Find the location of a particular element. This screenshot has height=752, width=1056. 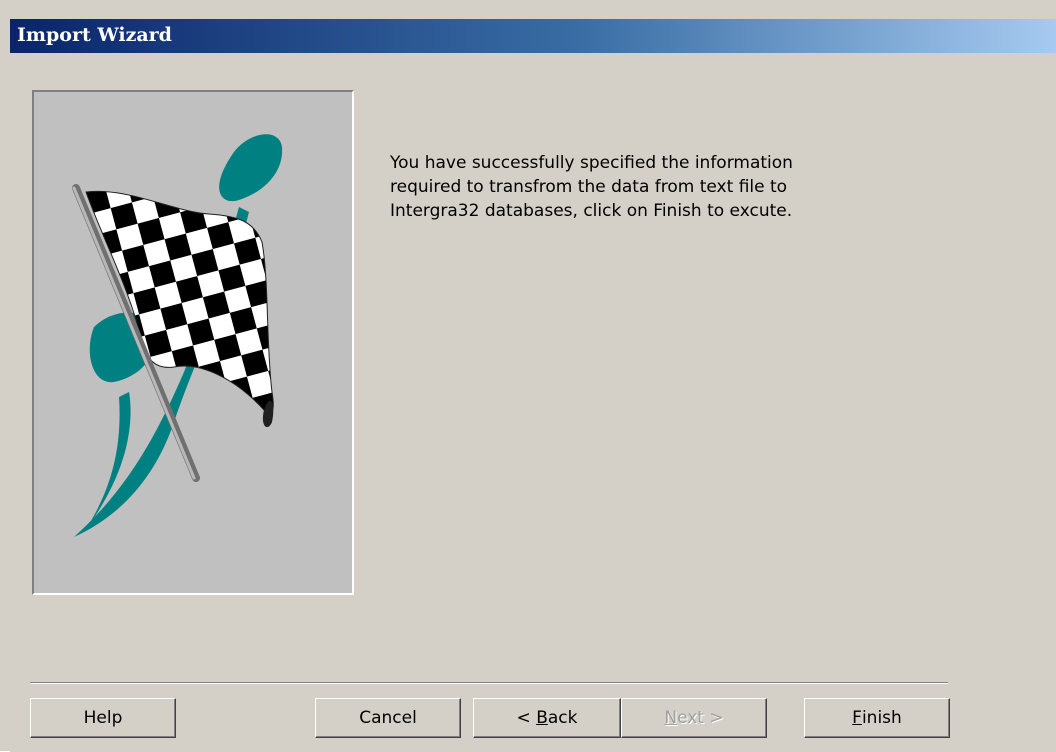

finish-button-mnemonic: F is located at coordinates (857, 718).